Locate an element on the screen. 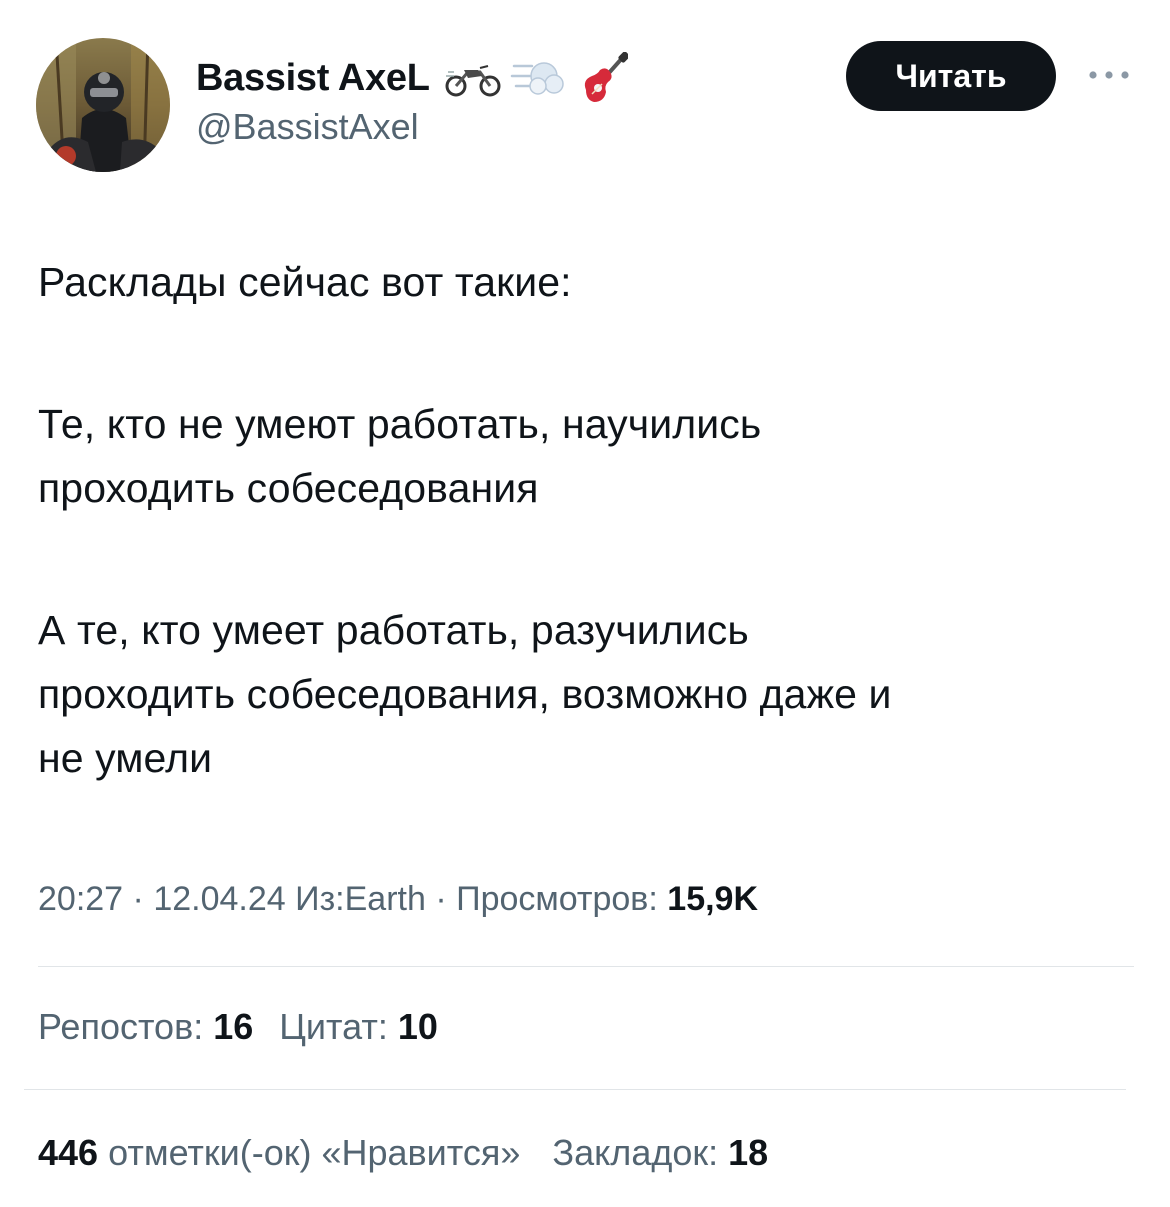 This screenshot has width=1170, height=1207. tweet-line: Те, кто не умеют работать, научились is located at coordinates (400, 424).